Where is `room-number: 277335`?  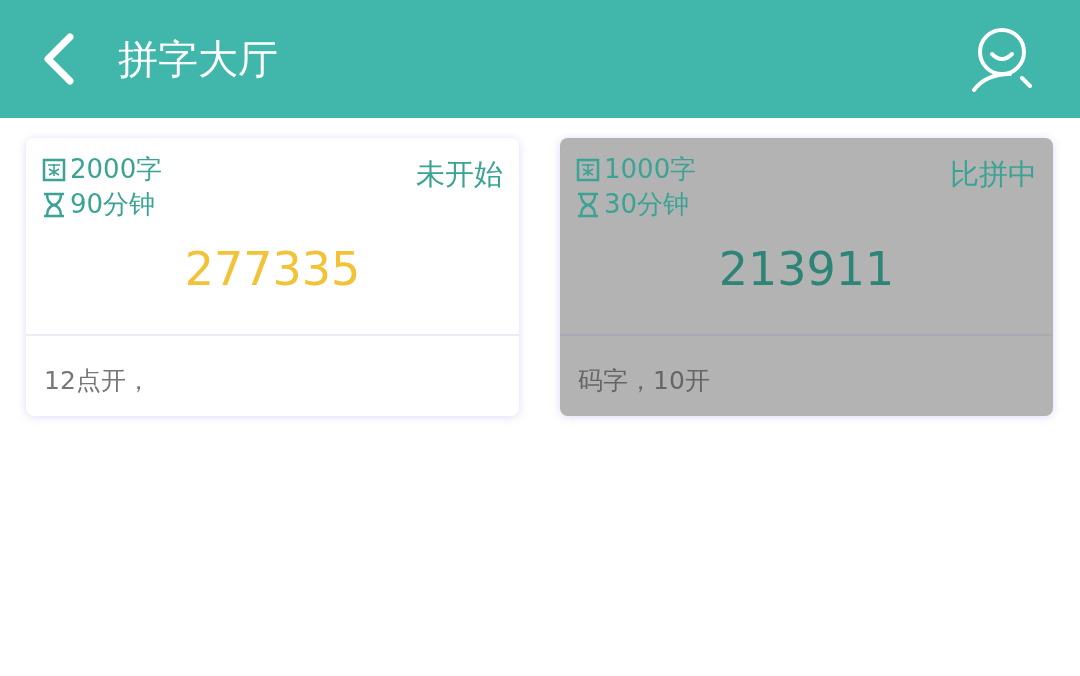 room-number: 277335 is located at coordinates (272, 269).